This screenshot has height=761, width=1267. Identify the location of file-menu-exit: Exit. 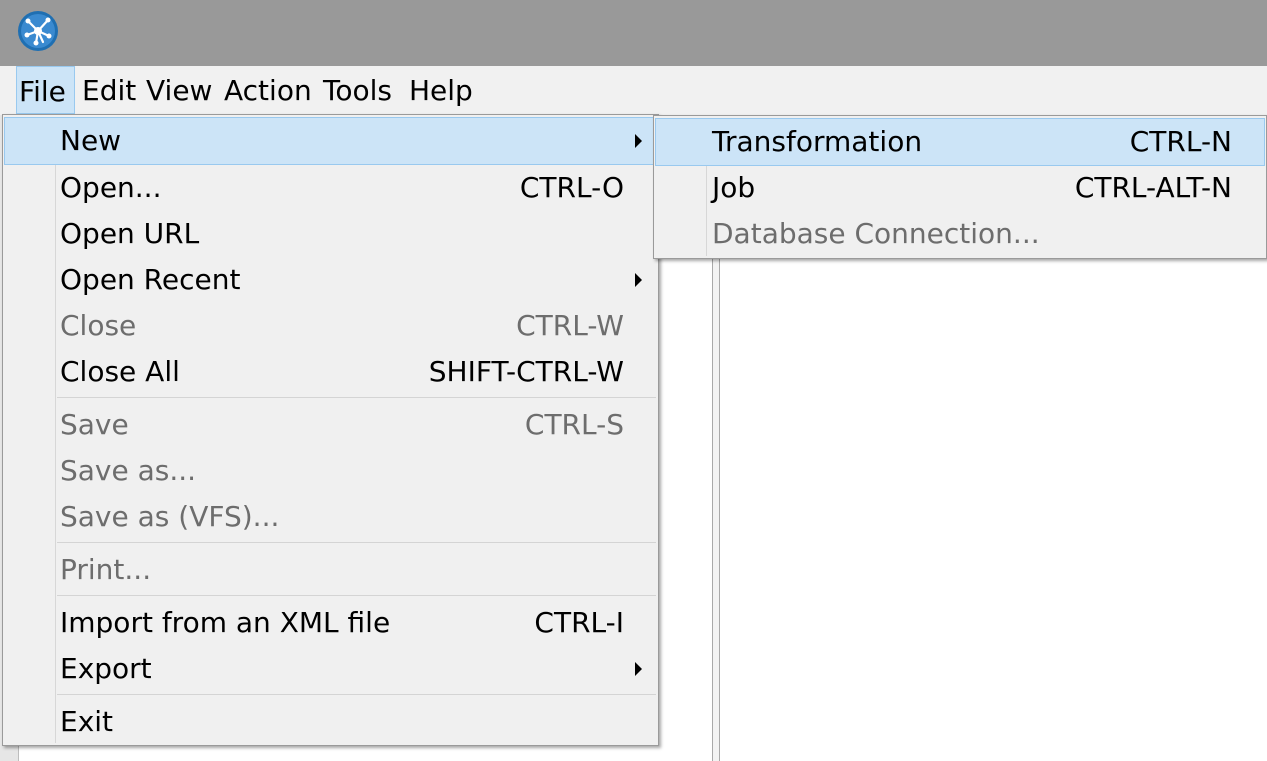
(330, 722).